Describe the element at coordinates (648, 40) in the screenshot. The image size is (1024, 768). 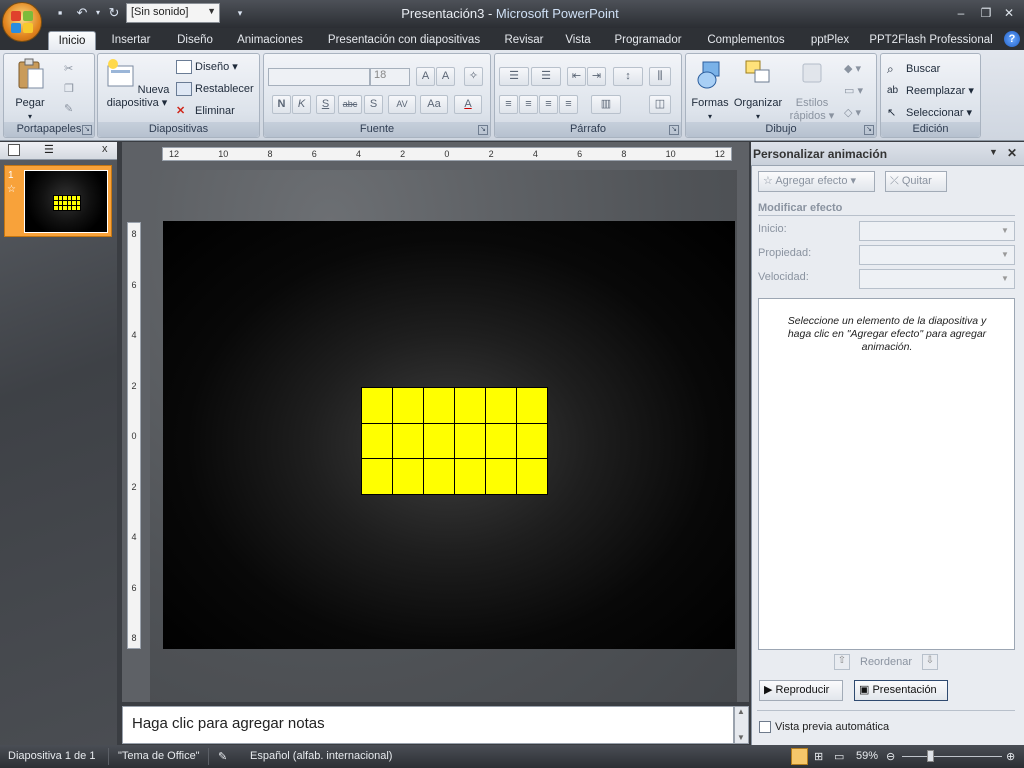
I see `tab-programador: Programador` at that location.